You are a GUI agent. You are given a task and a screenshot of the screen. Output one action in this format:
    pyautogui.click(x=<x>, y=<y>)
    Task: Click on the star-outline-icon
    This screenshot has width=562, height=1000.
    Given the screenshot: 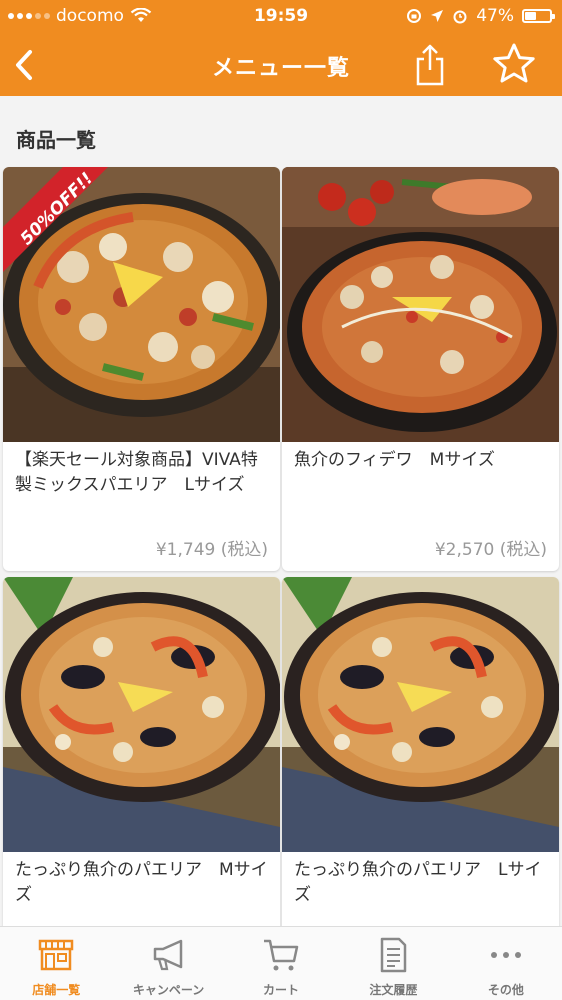 What is the action you would take?
    pyautogui.click(x=514, y=64)
    